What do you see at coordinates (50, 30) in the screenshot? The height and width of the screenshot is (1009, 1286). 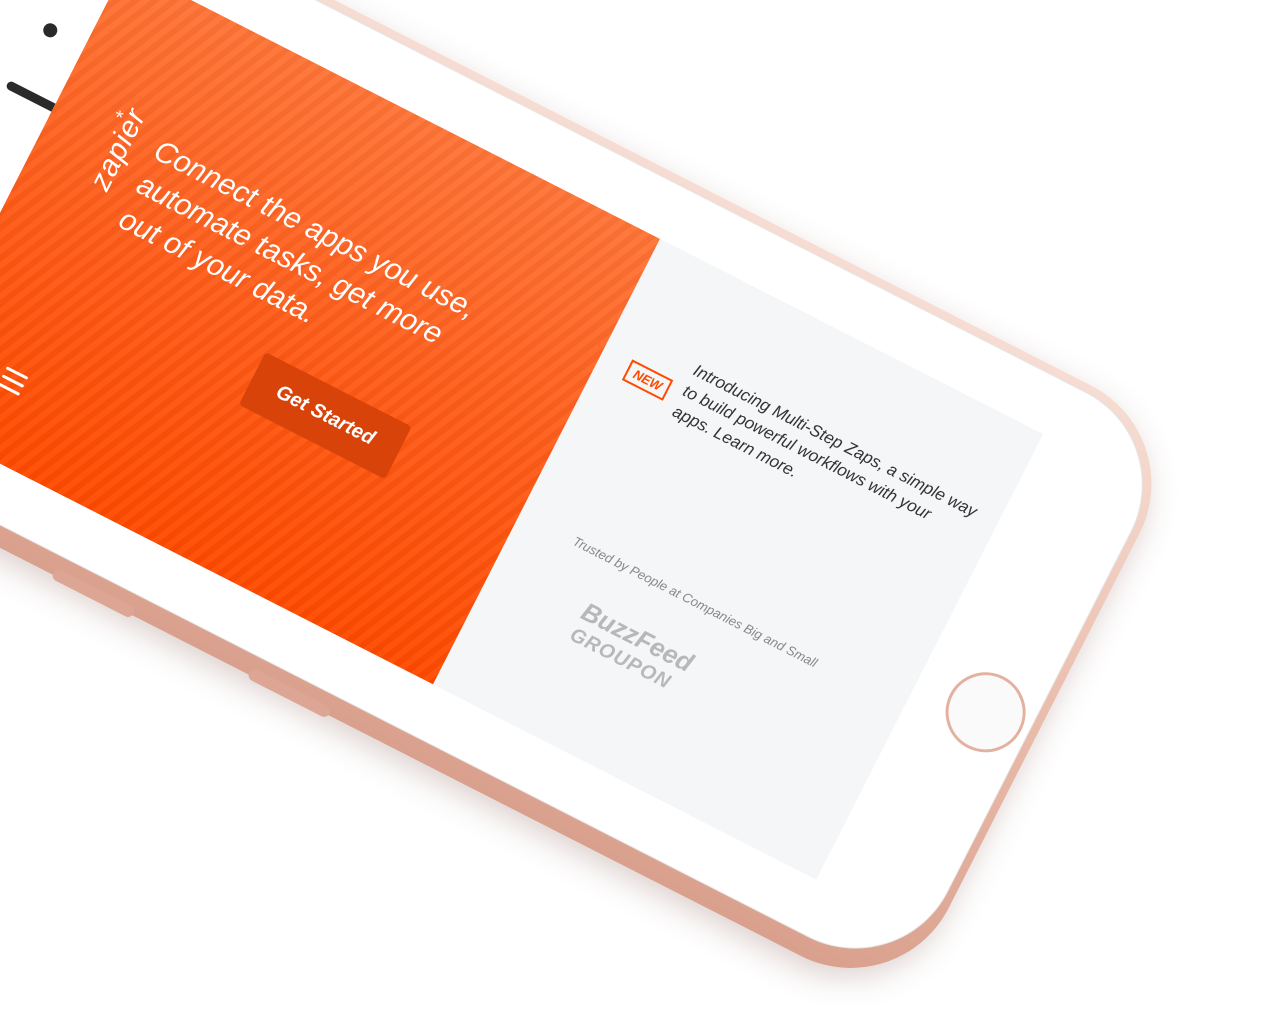 I see `front-camera` at bounding box center [50, 30].